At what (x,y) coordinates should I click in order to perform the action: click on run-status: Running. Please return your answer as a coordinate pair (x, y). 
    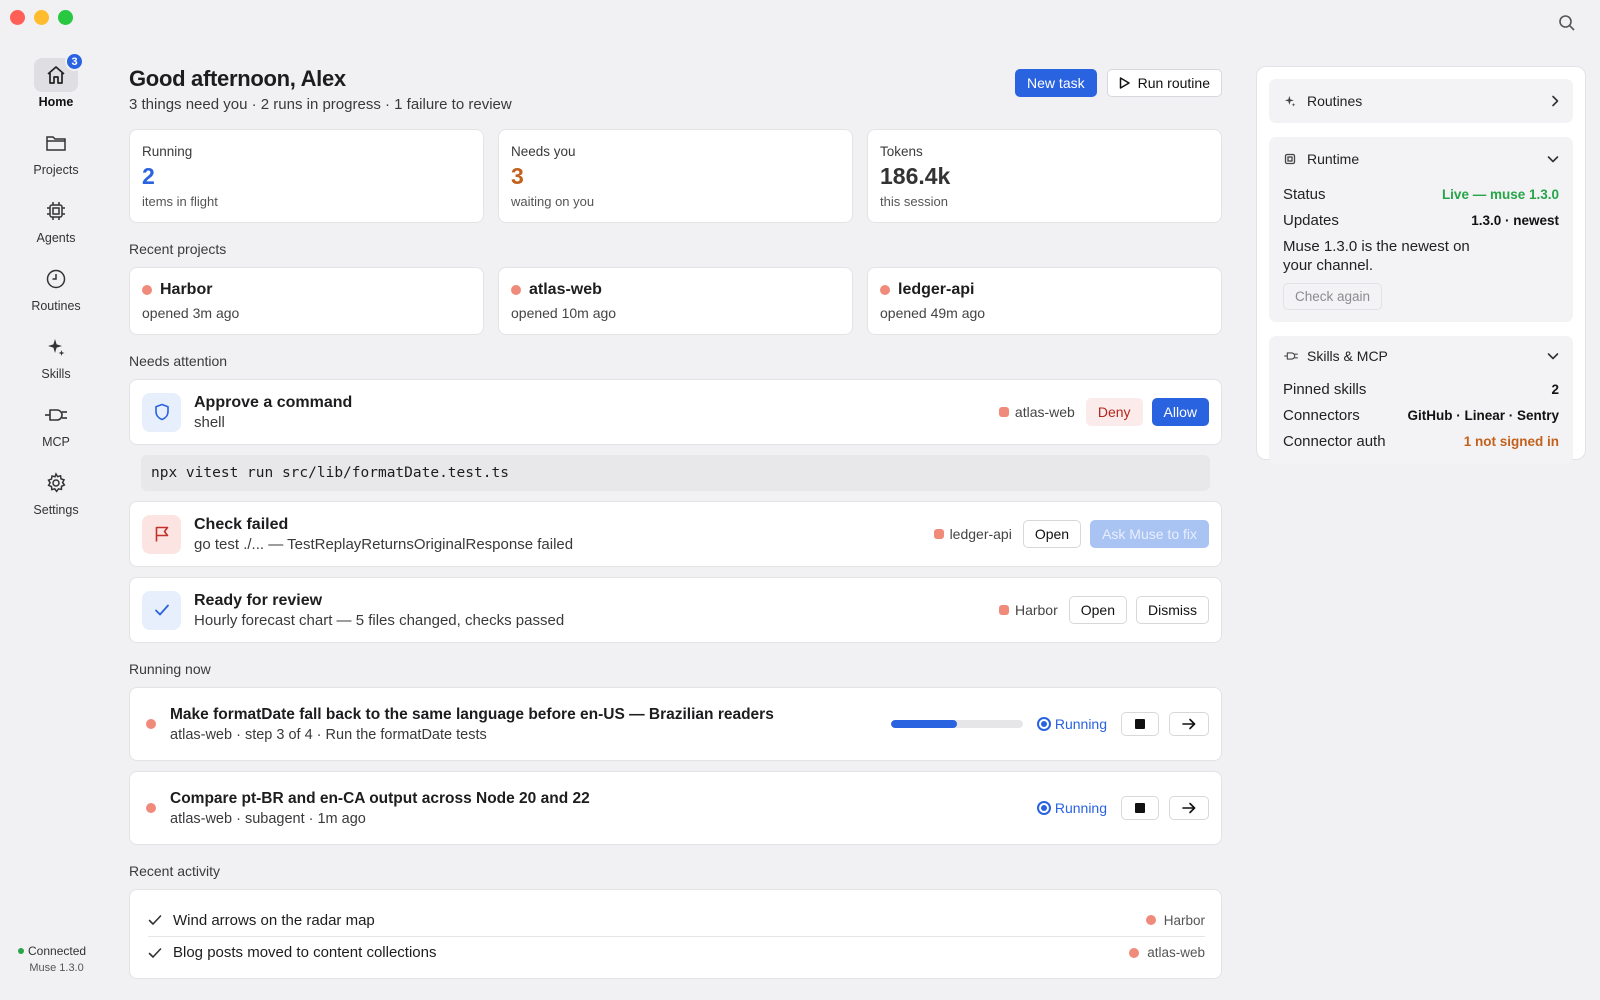
    Looking at the image, I should click on (1071, 808).